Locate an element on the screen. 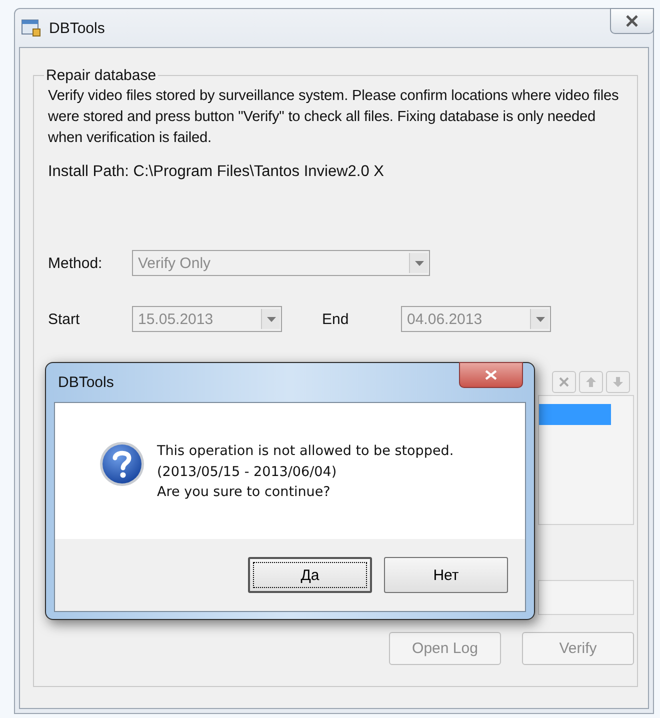 The image size is (660, 718). message-text: This operation is not allowed to be stopped. is located at coordinates (305, 451).